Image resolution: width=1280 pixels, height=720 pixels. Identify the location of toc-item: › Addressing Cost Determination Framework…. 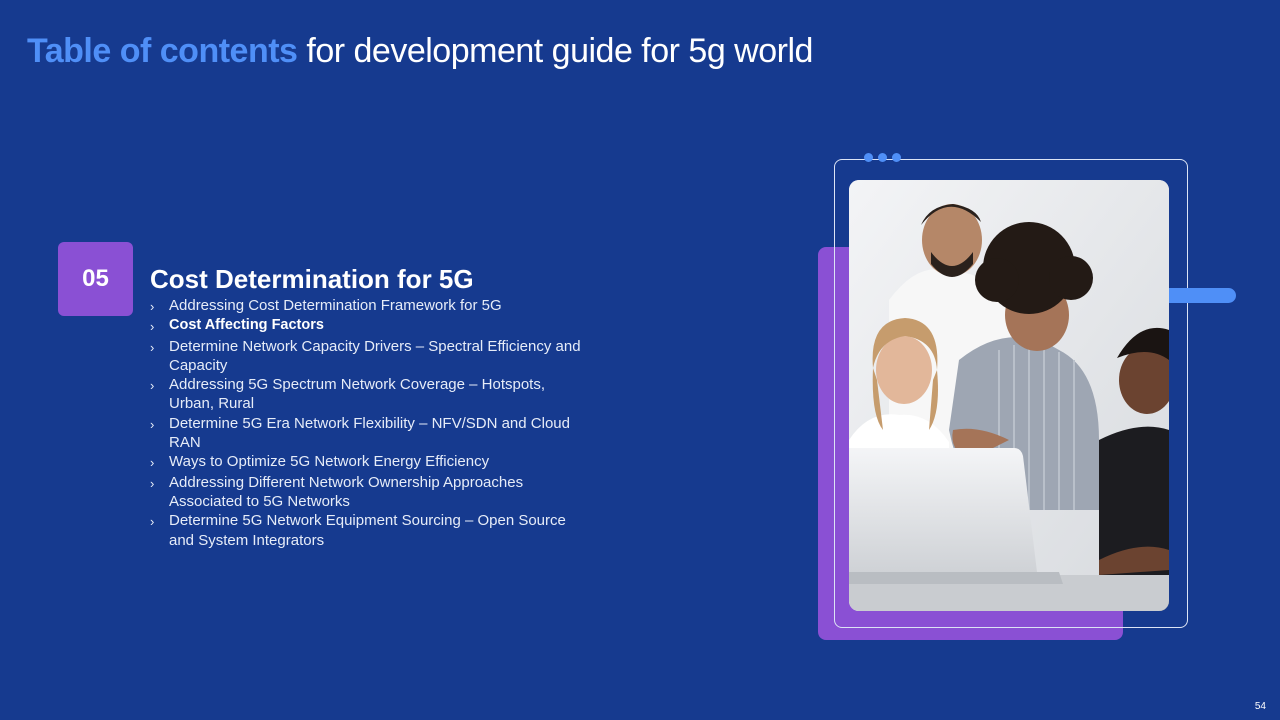
(370, 306).